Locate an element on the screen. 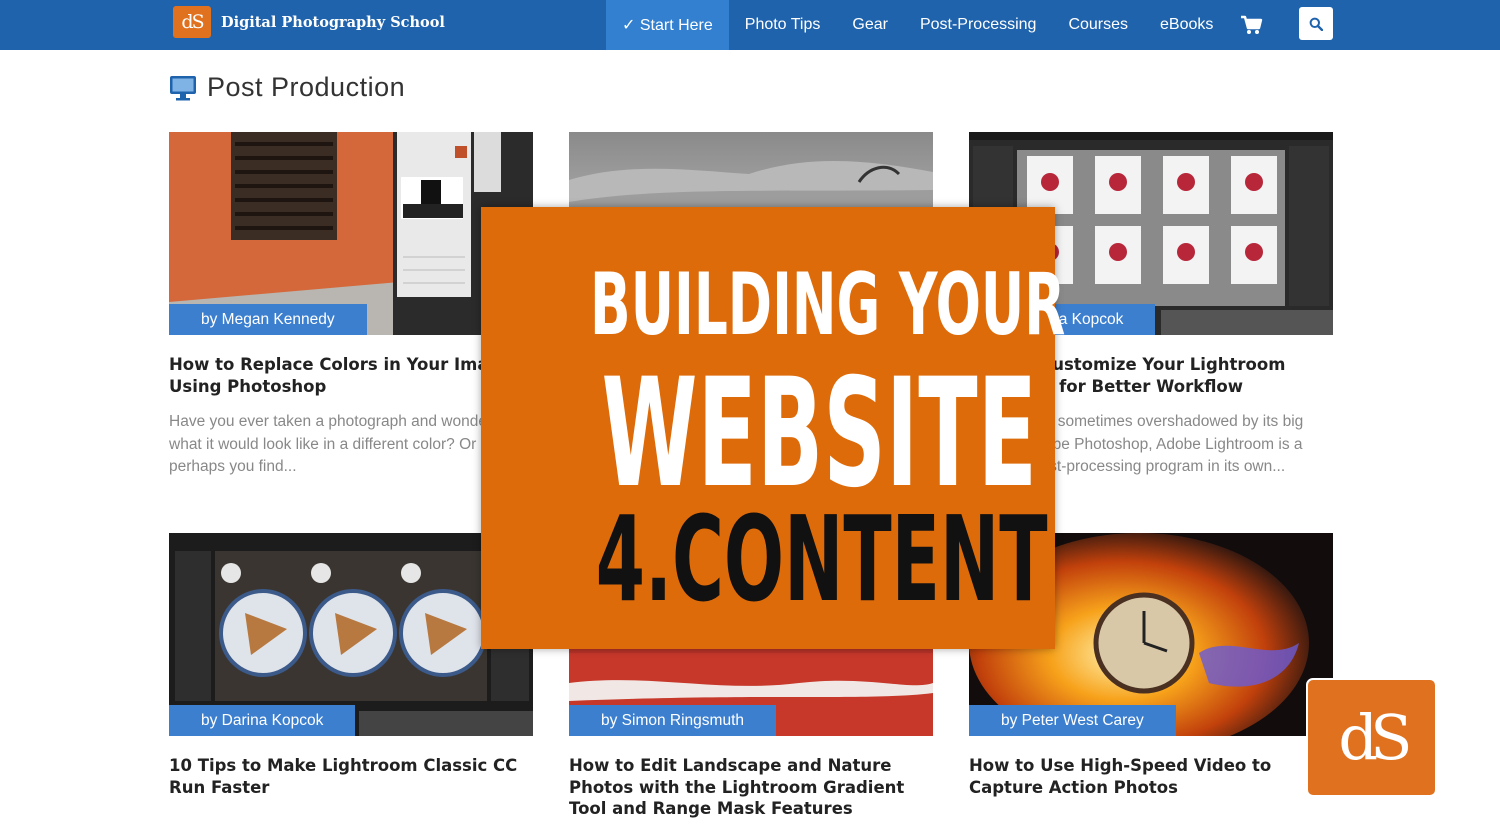  page-heading: Post Production is located at coordinates (287, 87).